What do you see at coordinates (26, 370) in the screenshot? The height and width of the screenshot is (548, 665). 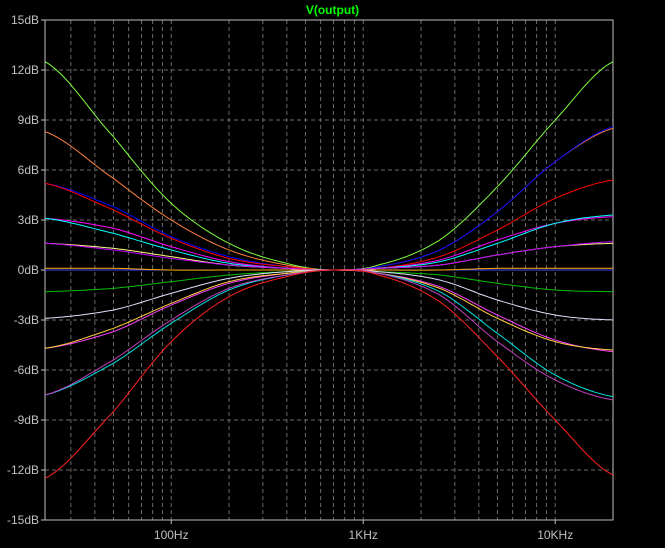 I see `y-tick-label: -6dB` at bounding box center [26, 370].